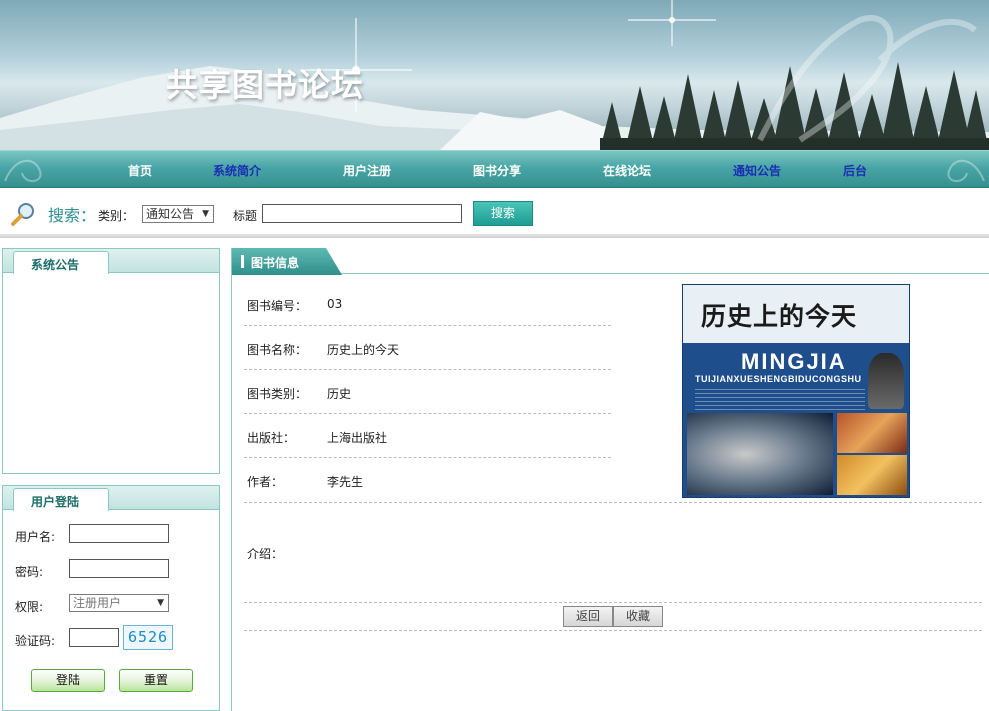 Image resolution: width=989 pixels, height=711 pixels. I want to click on nav-item-notice: 通知公告, so click(757, 170).